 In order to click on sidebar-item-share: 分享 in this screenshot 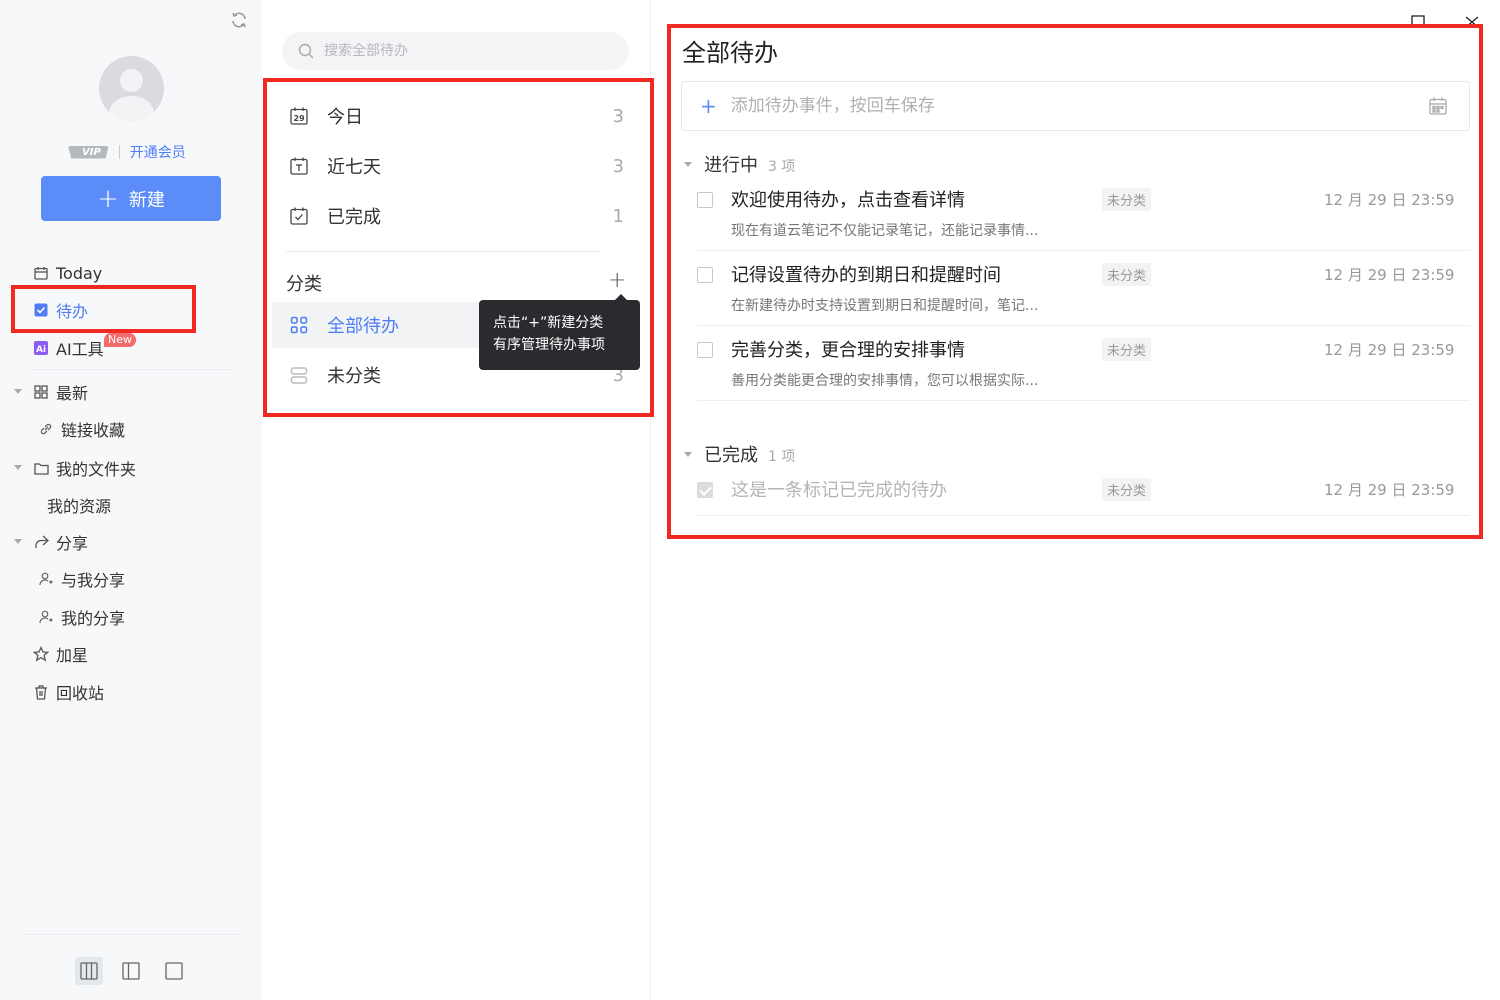, I will do `click(60, 542)`.